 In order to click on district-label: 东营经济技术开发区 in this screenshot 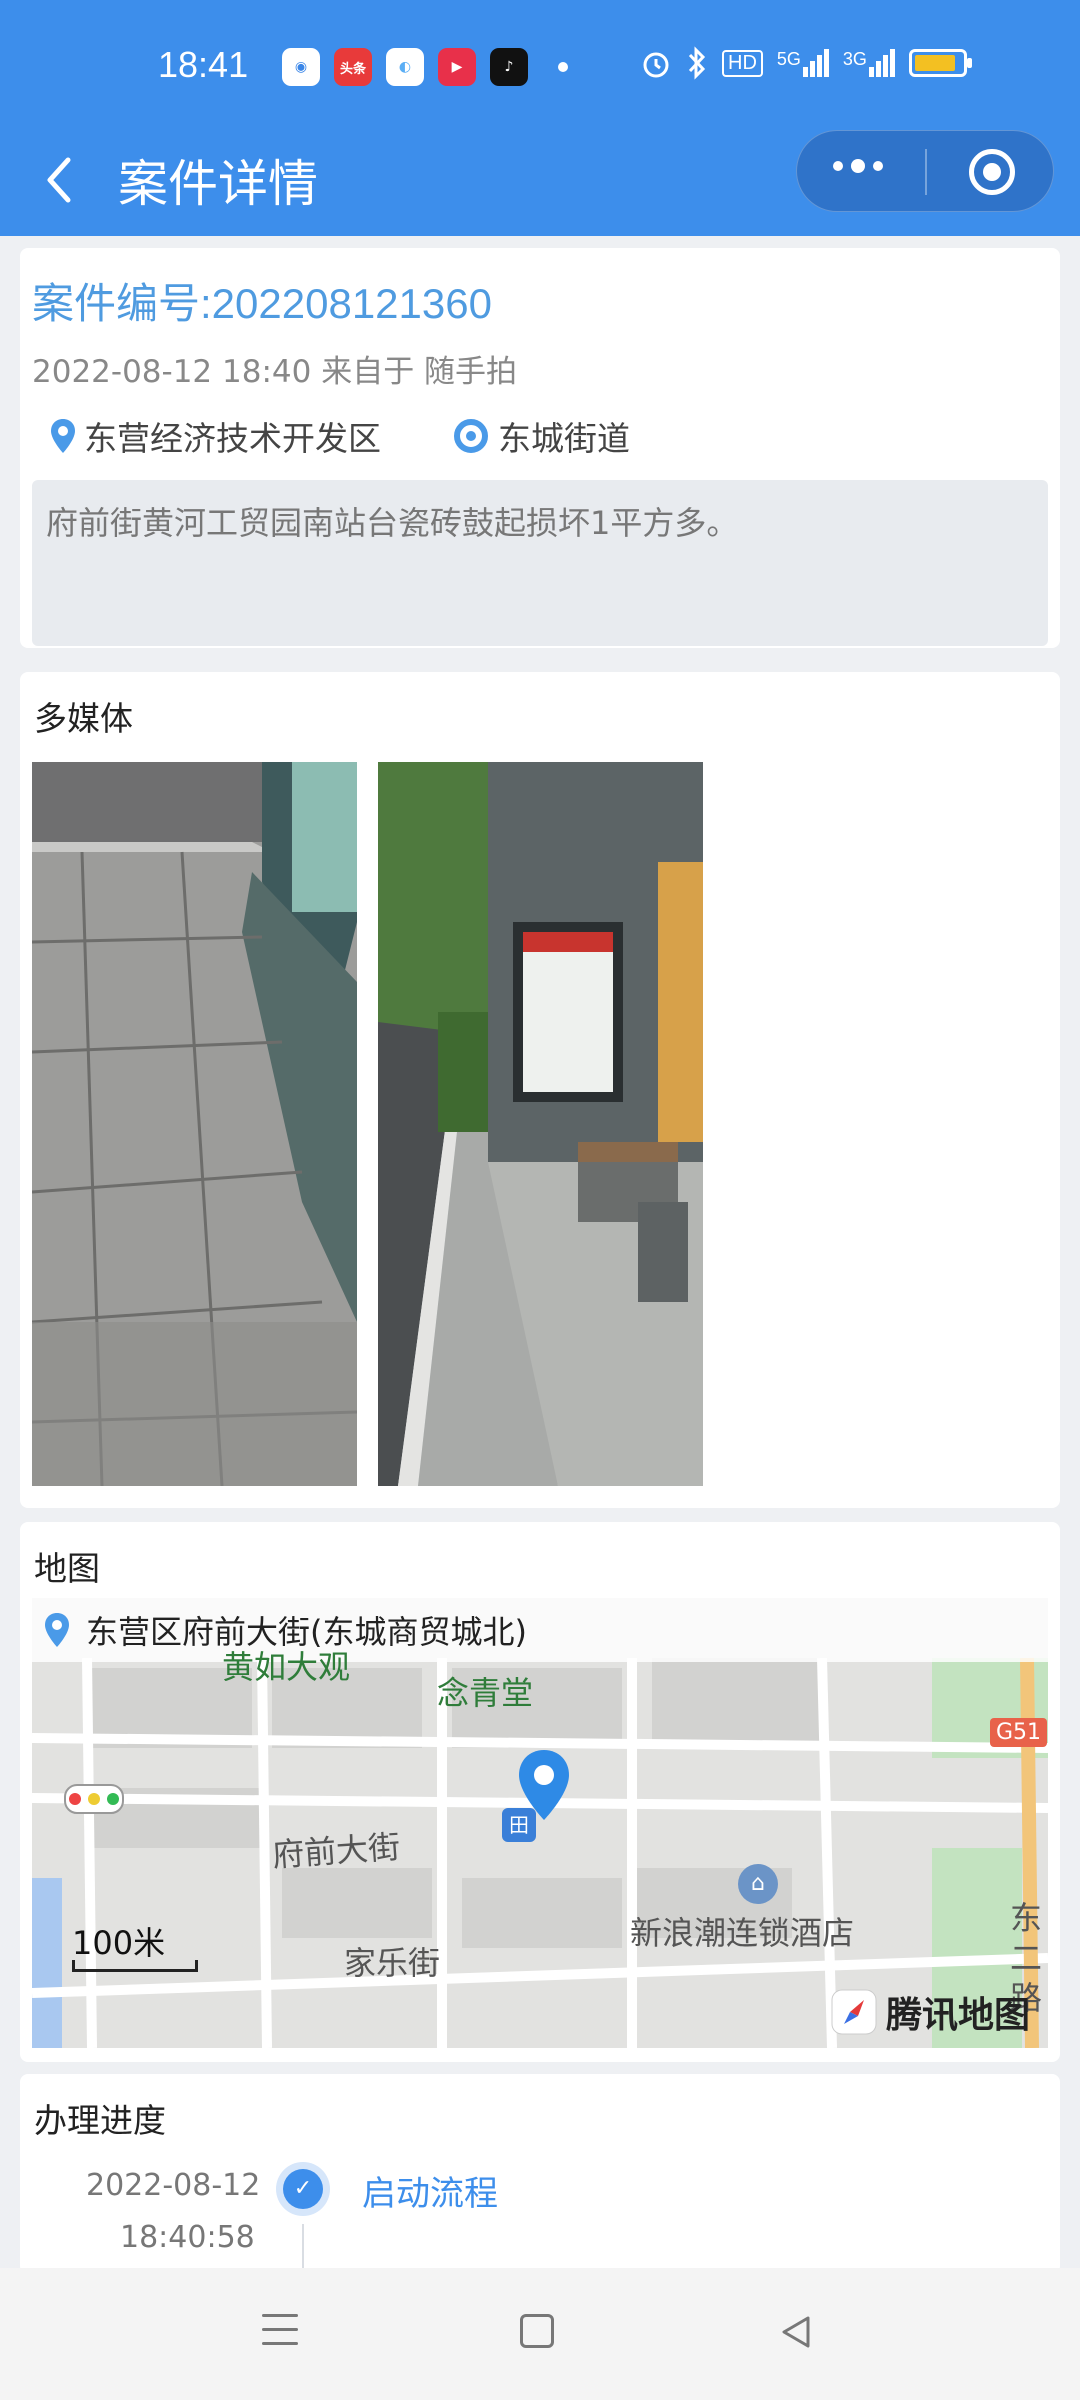, I will do `click(232, 438)`.